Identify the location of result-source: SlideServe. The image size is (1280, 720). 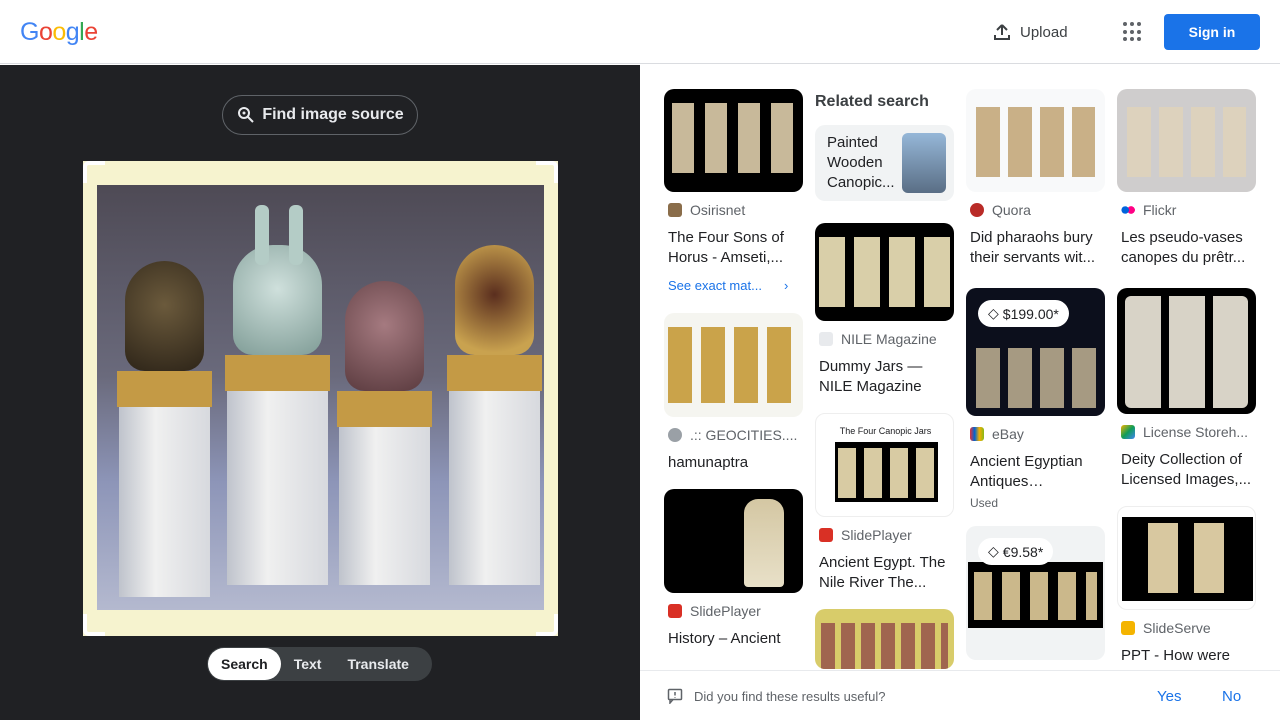
(1186, 628).